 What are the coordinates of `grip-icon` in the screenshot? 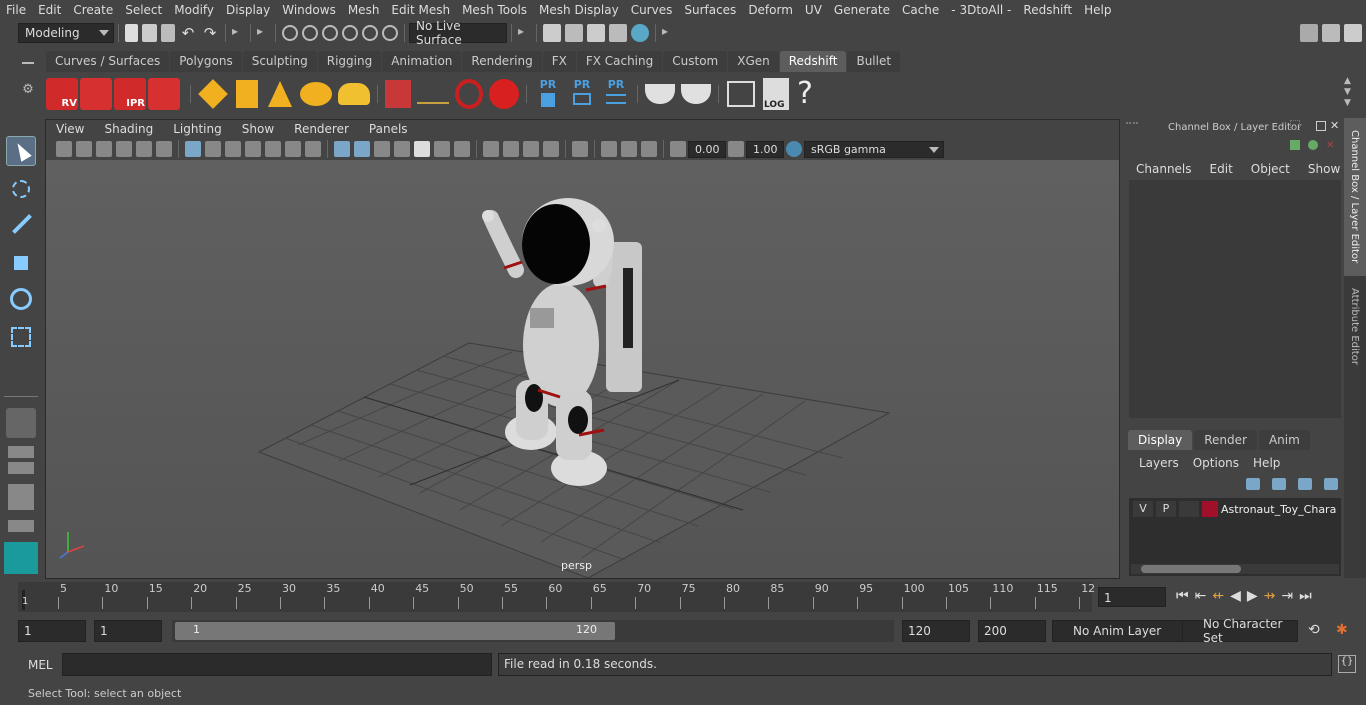 It's located at (1295, 125).